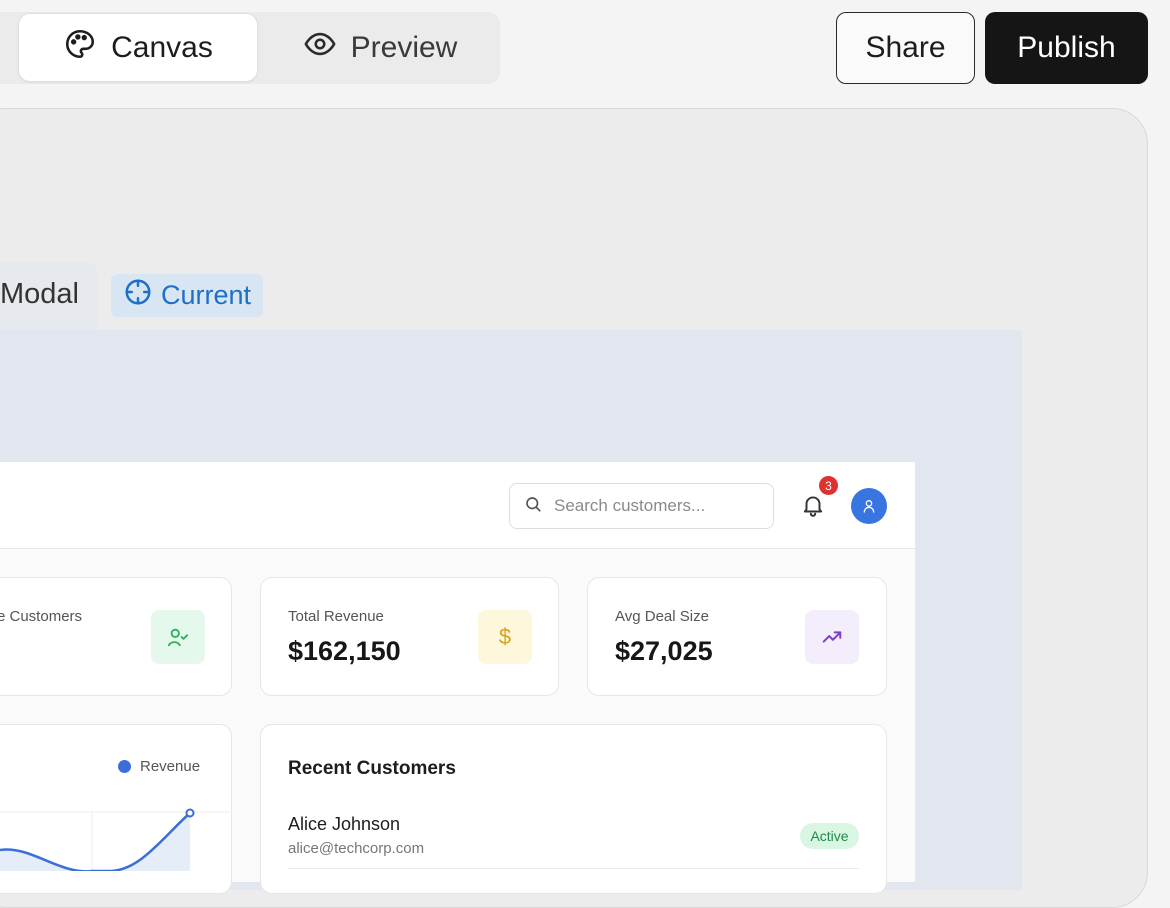  I want to click on tab-canvas: Canvas, so click(138, 47).